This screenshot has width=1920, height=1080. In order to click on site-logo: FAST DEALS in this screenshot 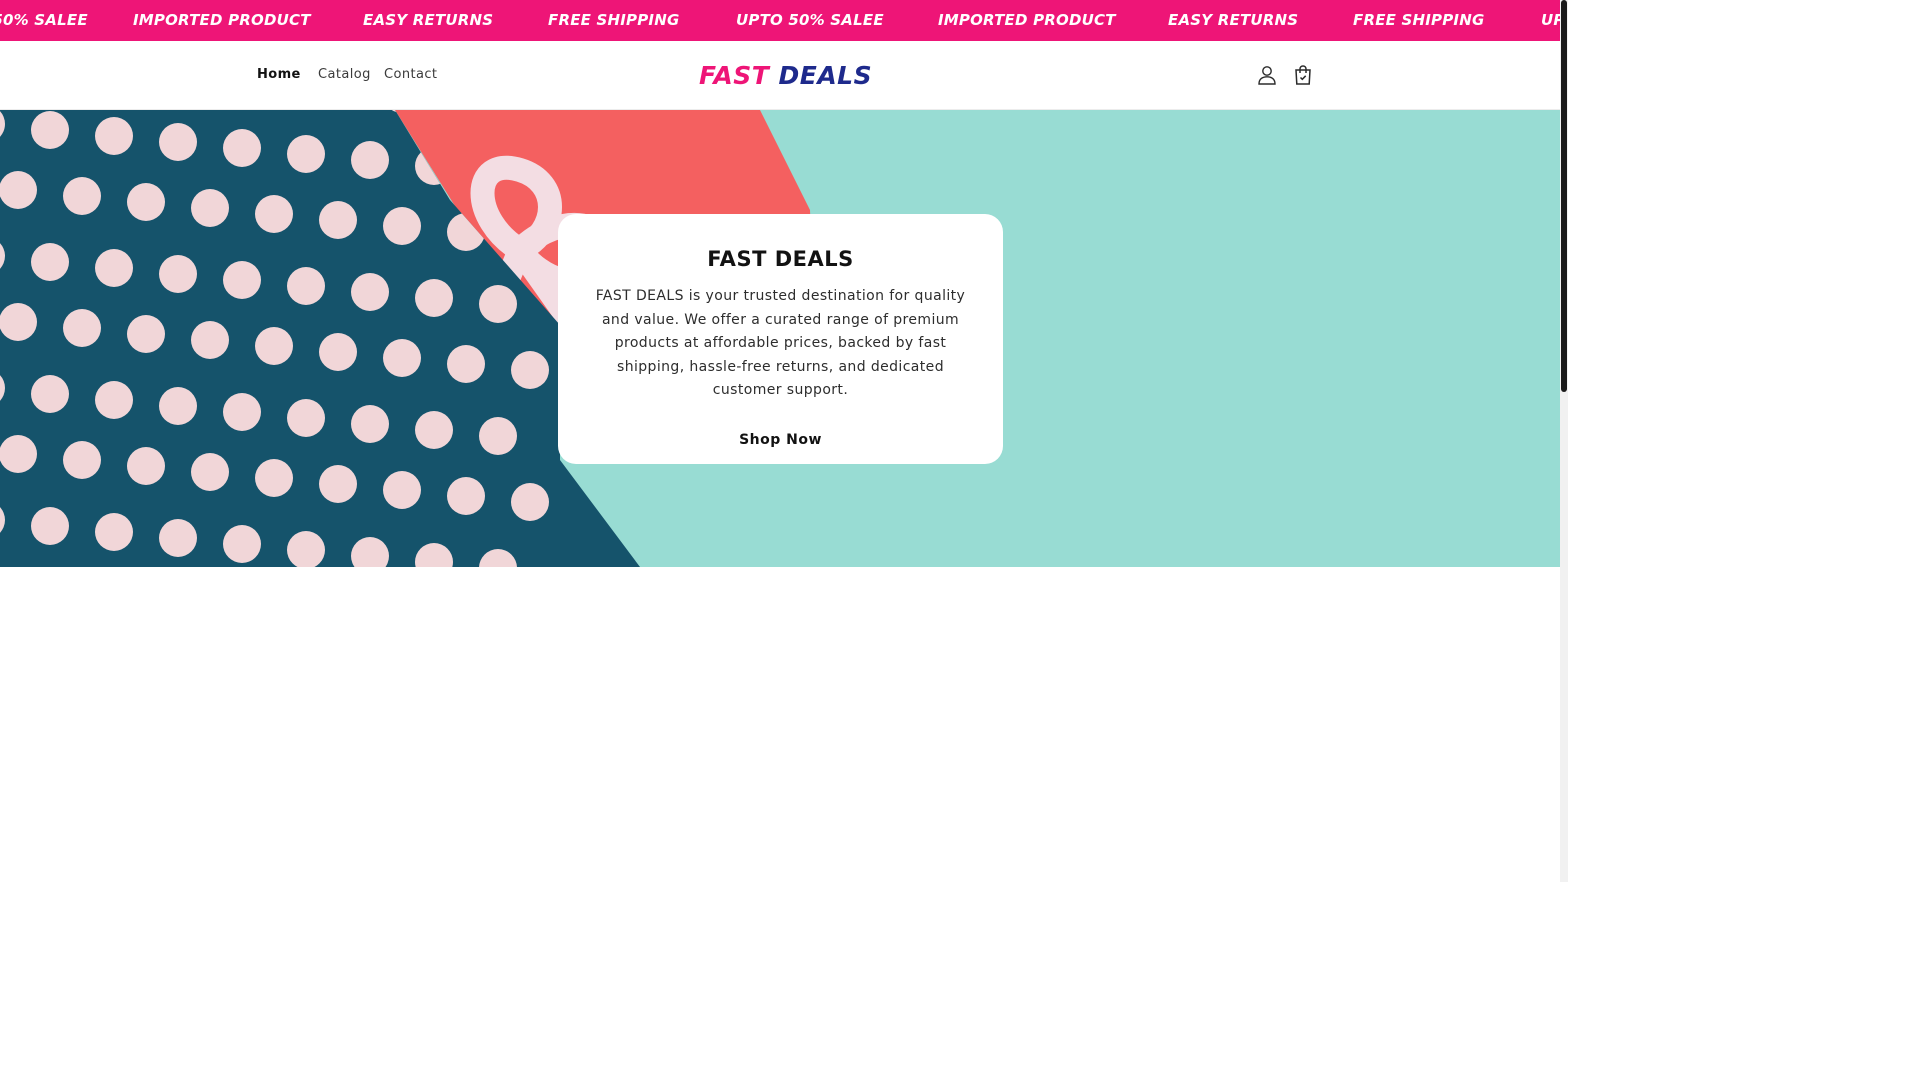, I will do `click(785, 76)`.